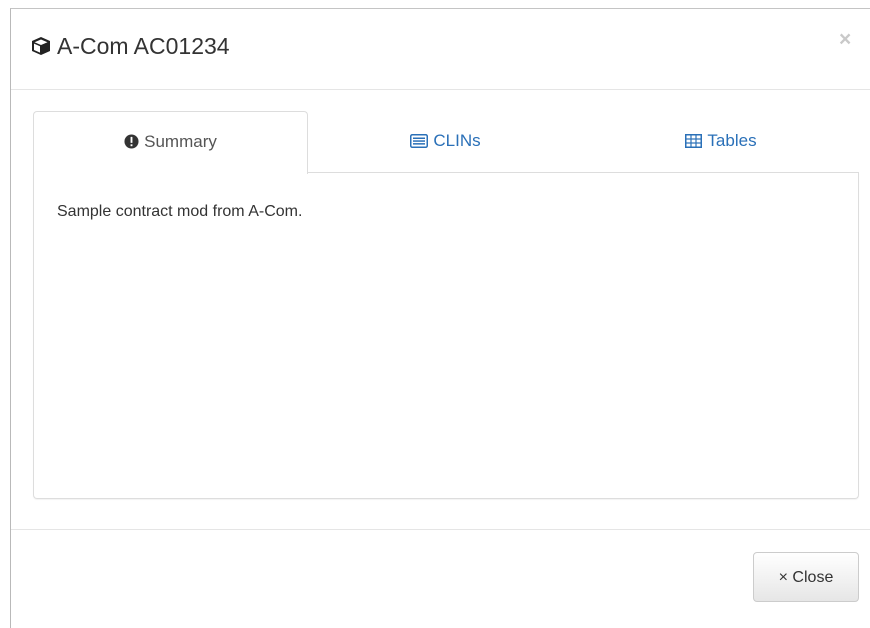  I want to click on close-icon: ×, so click(845, 40).